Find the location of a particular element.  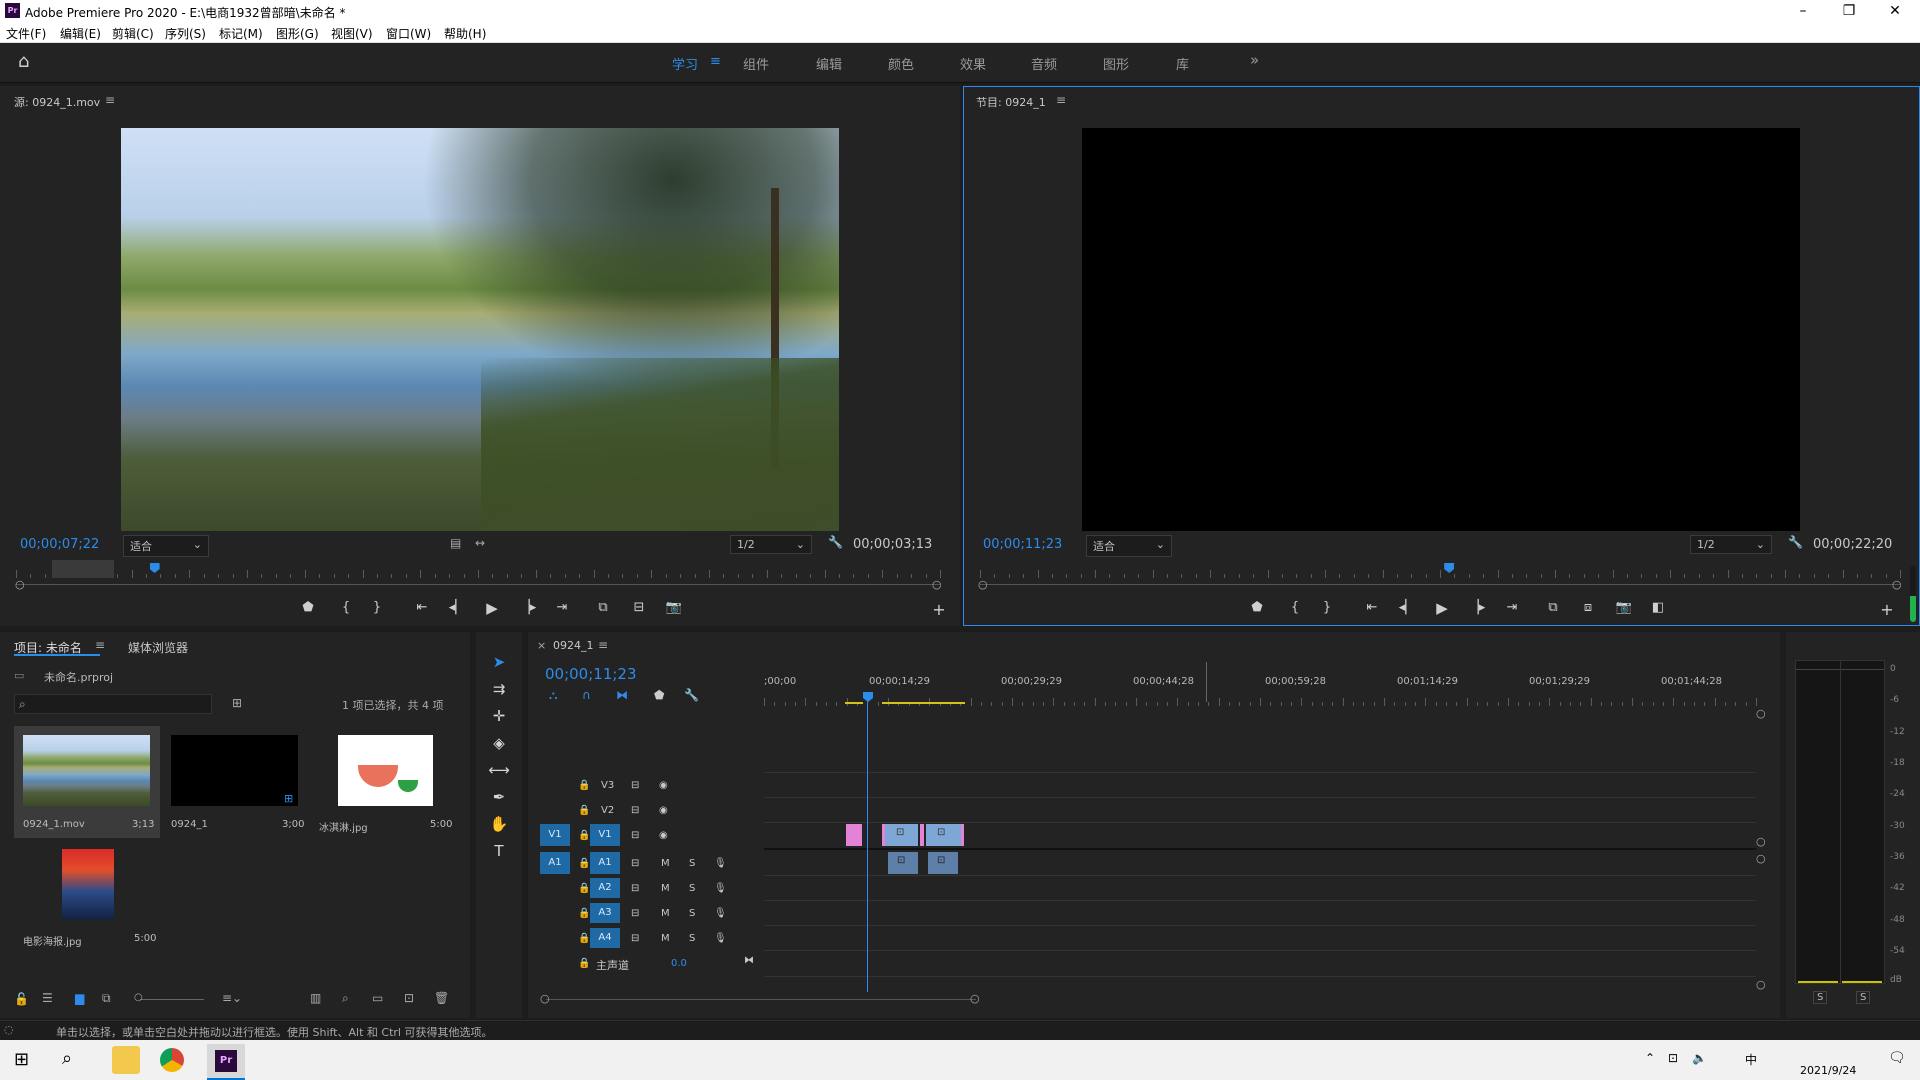

go-to-in-icon: ⇤ is located at coordinates (422, 607).